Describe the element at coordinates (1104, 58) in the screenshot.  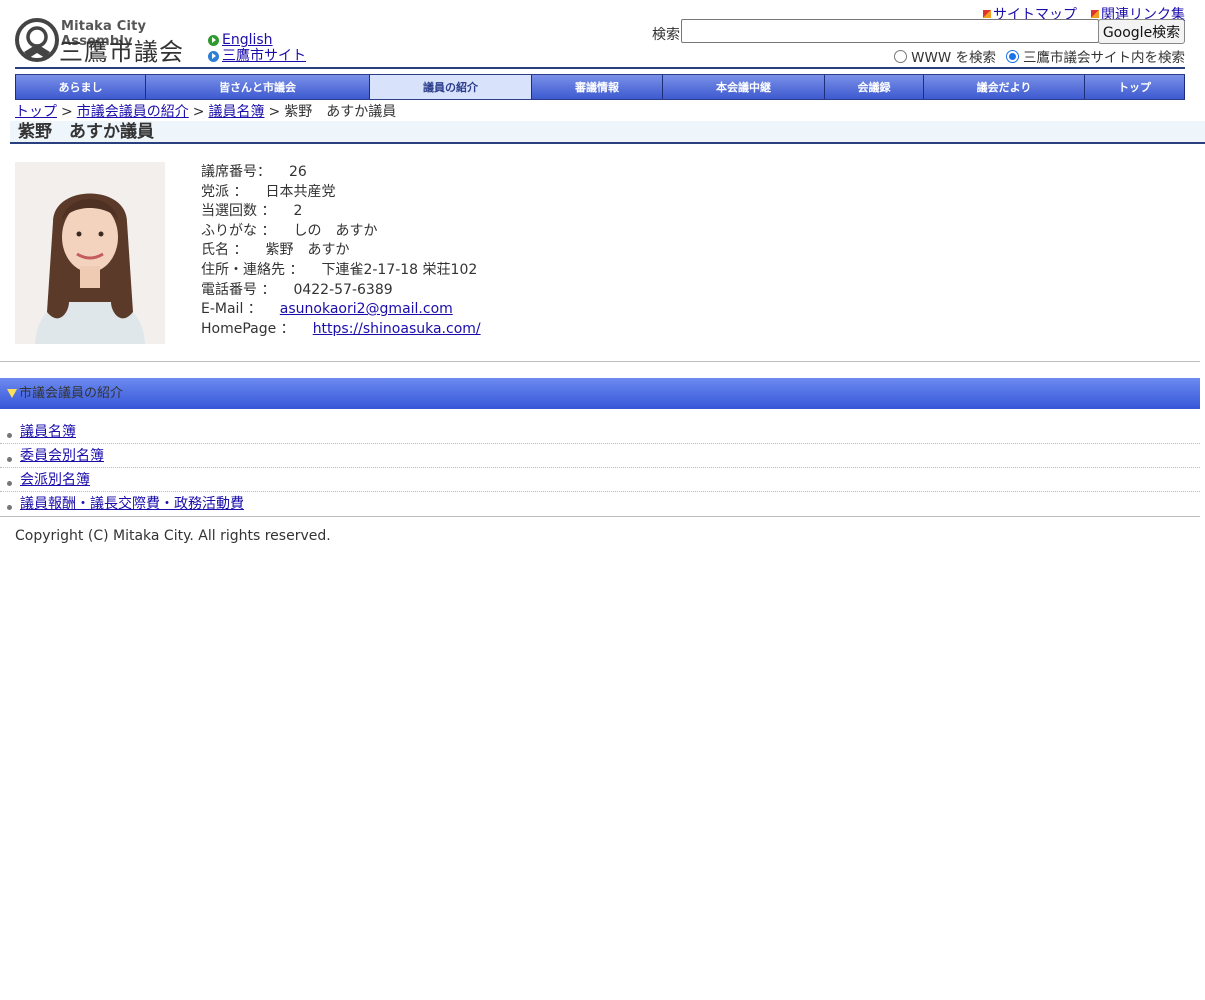
I see `radio-site-label: 三鷹市議会サイト内を検索` at that location.